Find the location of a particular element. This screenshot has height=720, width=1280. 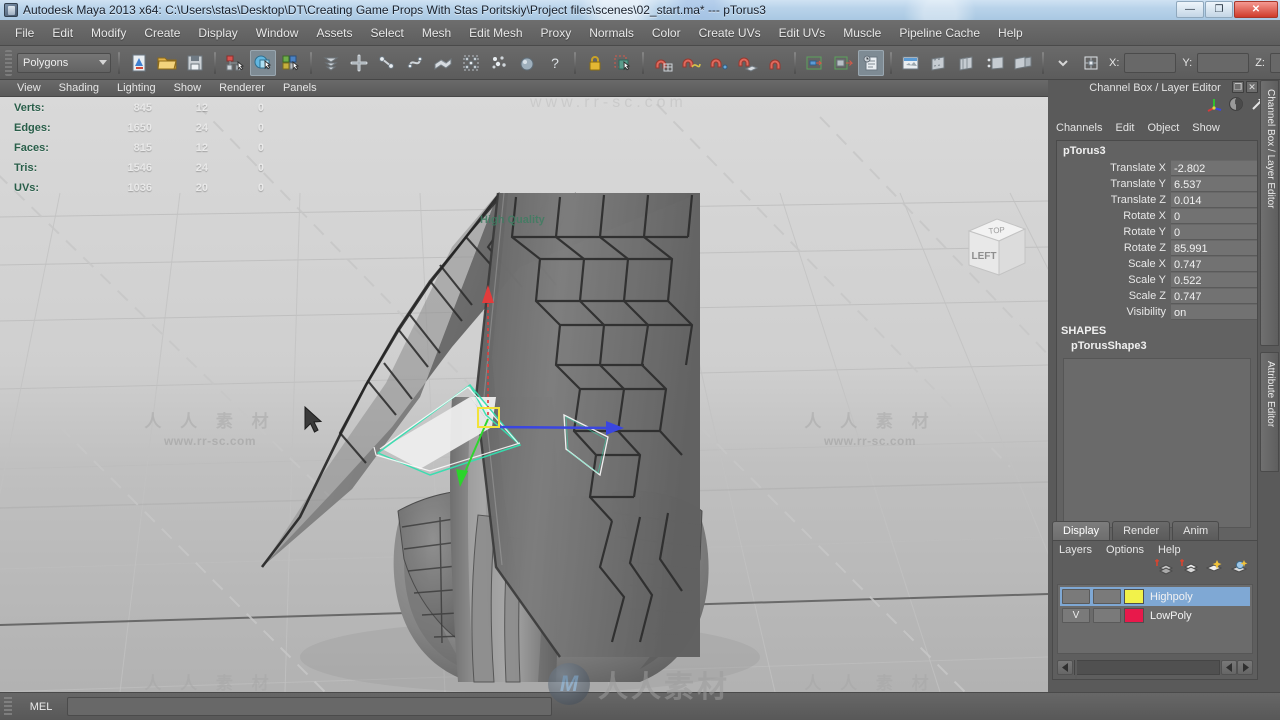

render-view-icon is located at coordinates (995, 63).